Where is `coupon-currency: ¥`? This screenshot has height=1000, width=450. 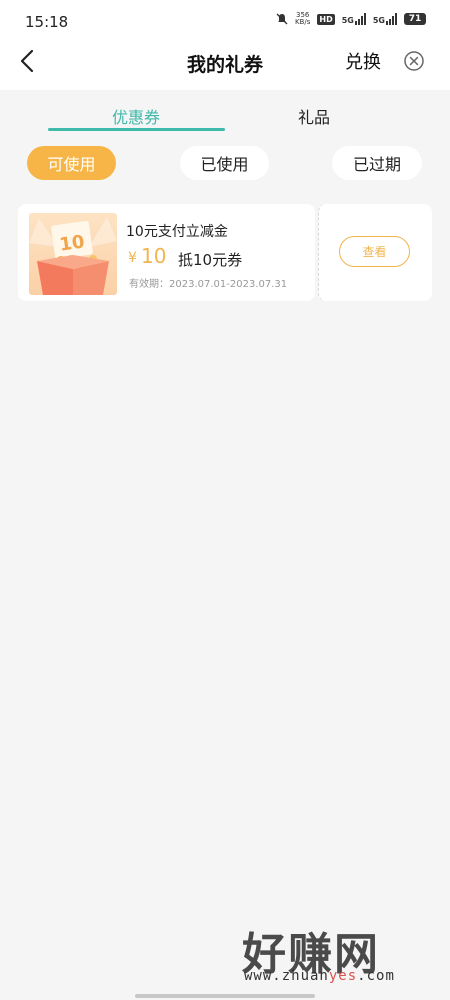
coupon-currency: ¥ is located at coordinates (132, 258).